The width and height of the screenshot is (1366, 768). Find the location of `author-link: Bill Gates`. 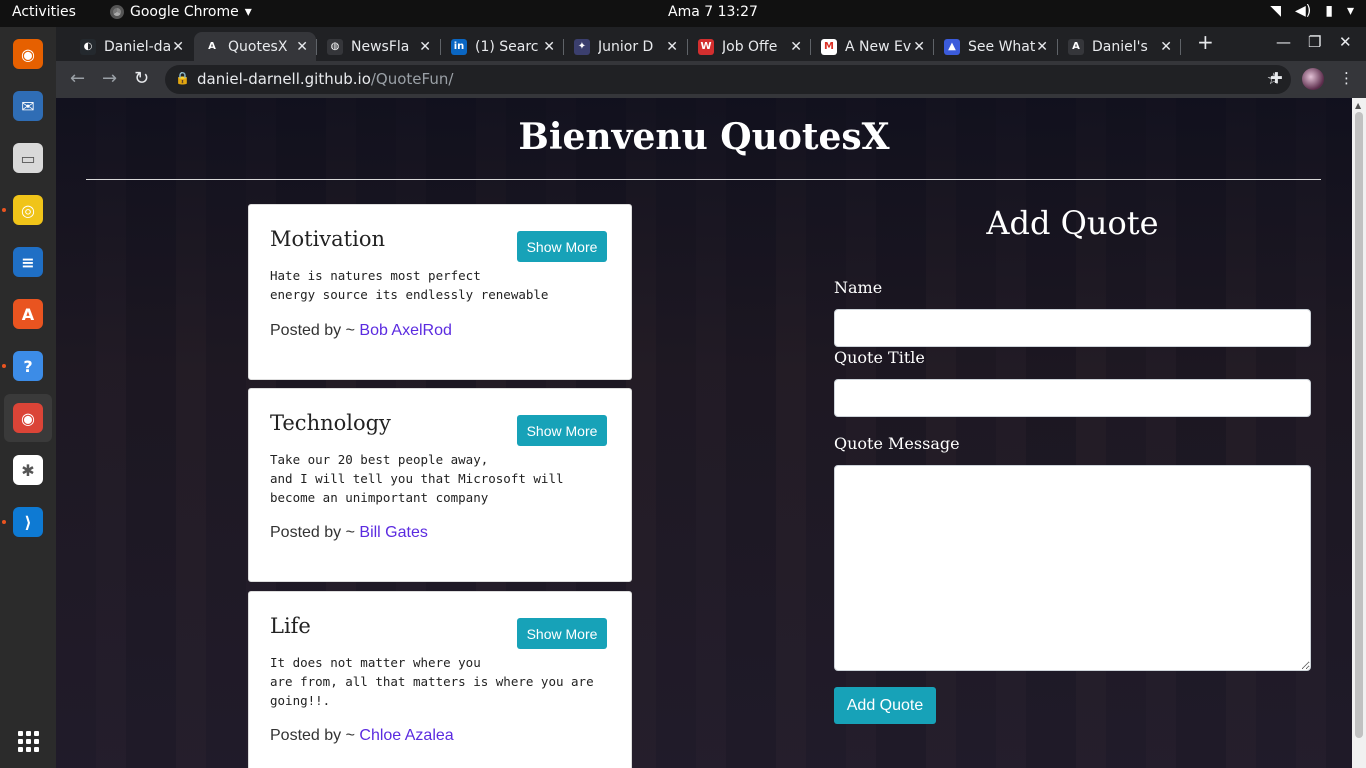

author-link: Bill Gates is located at coordinates (393, 532).